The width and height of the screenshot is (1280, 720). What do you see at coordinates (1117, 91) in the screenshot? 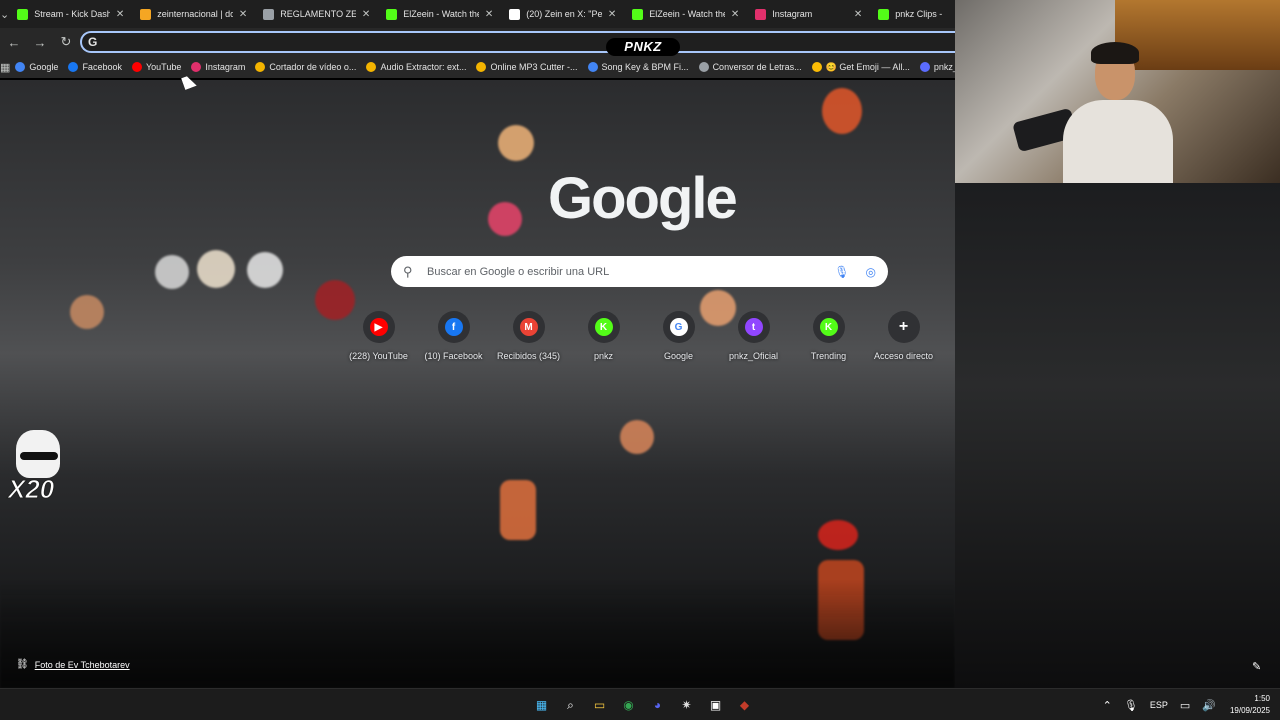
I see `webcam-overlay` at bounding box center [1117, 91].